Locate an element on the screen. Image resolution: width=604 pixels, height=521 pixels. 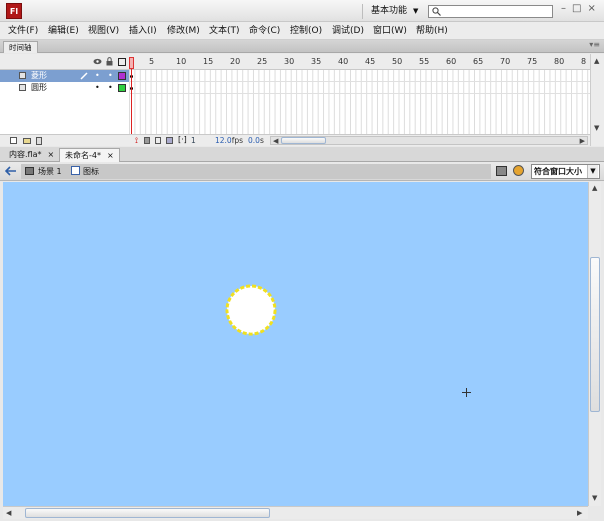
symbol-icon is located at coordinates (75, 170).